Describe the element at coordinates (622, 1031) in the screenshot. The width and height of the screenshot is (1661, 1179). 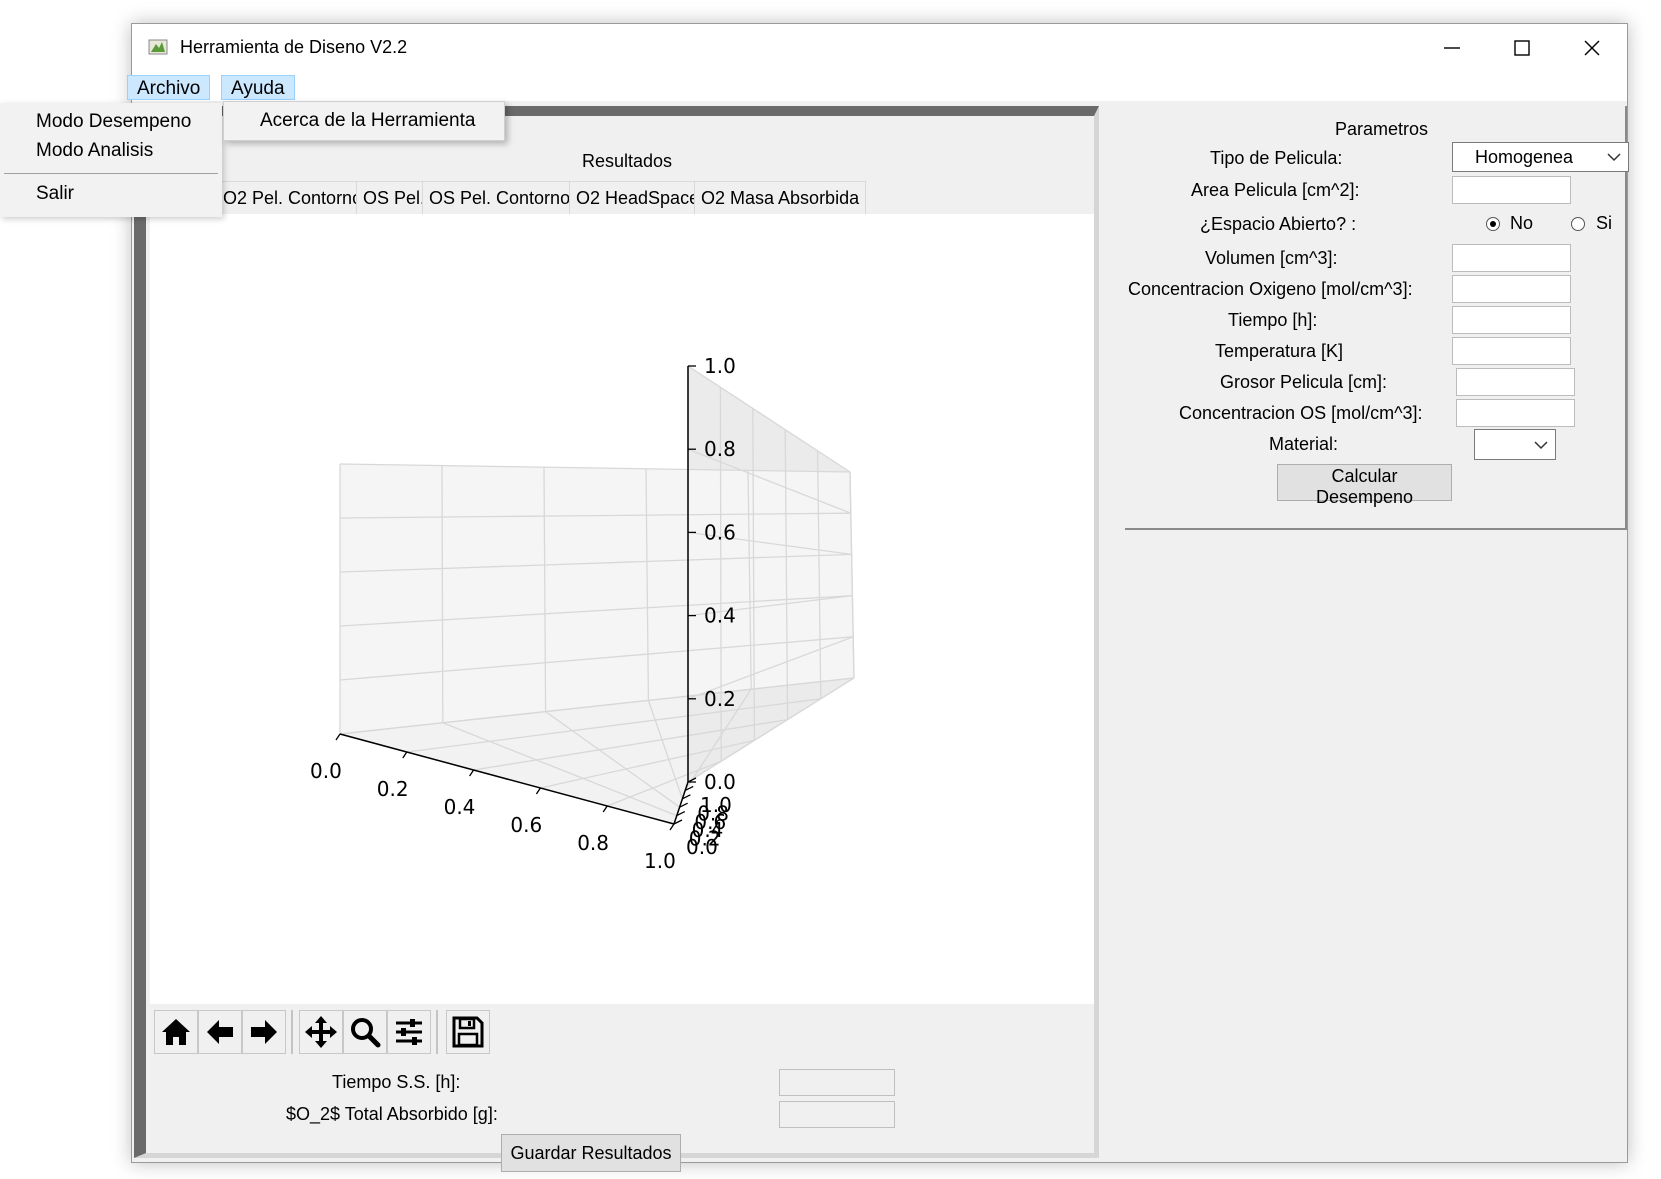
I see `plot-toolbar` at that location.